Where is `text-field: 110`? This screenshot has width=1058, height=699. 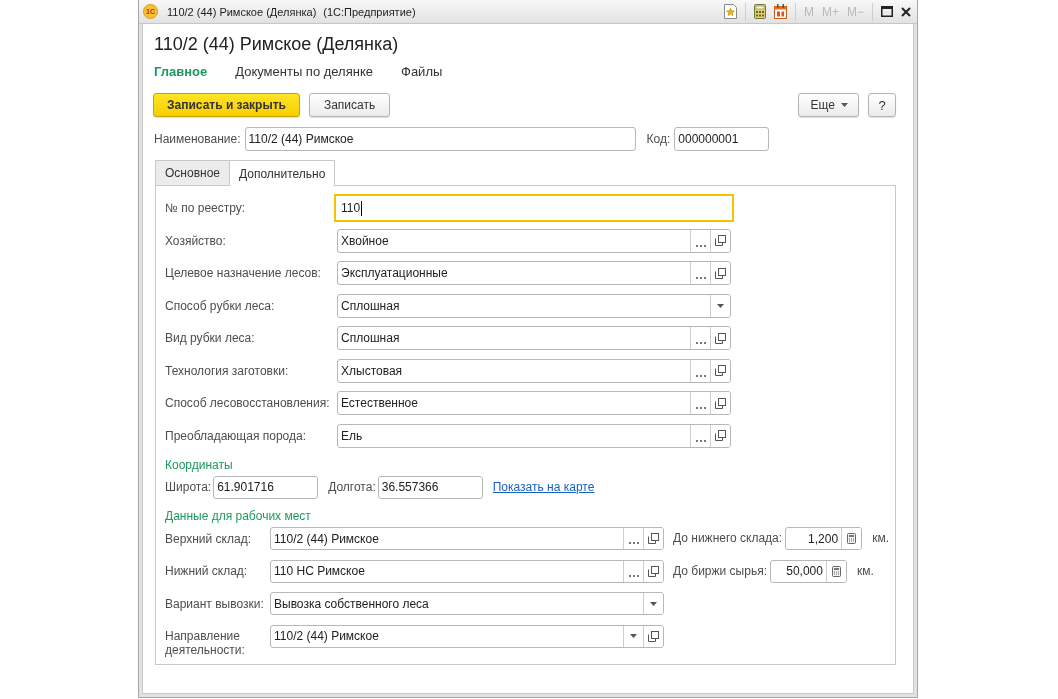 text-field: 110 is located at coordinates (534, 208).